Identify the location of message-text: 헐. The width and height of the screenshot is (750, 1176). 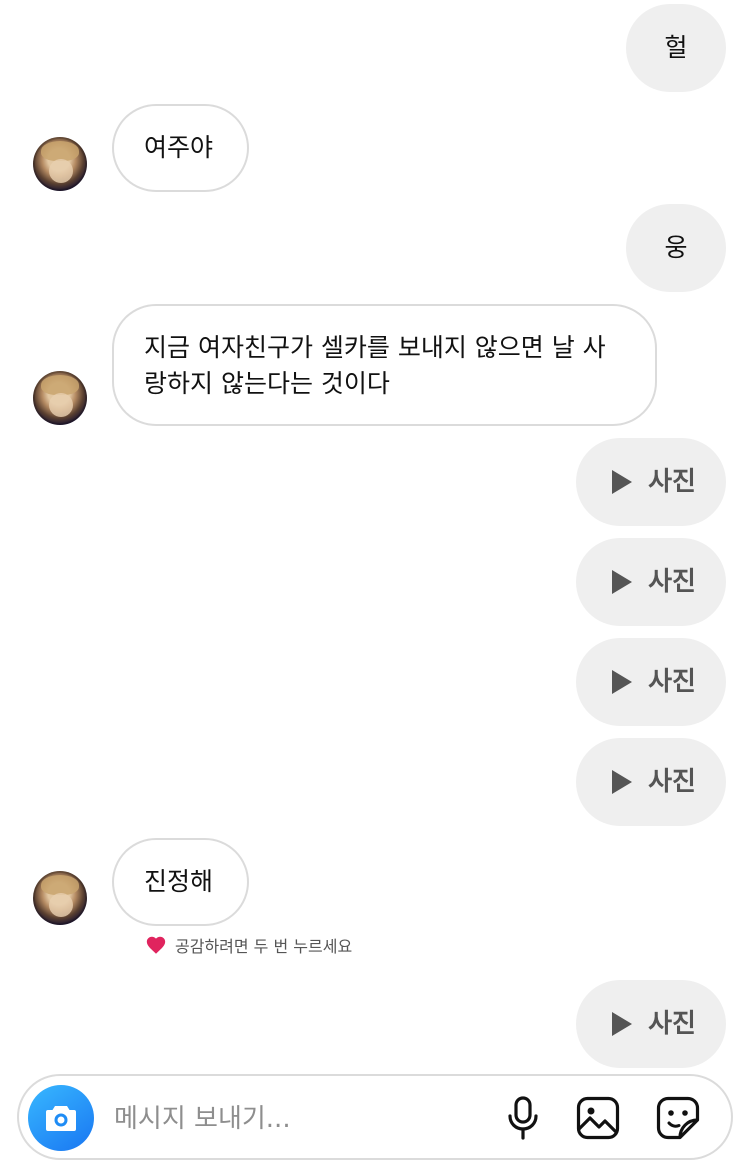
(676, 47).